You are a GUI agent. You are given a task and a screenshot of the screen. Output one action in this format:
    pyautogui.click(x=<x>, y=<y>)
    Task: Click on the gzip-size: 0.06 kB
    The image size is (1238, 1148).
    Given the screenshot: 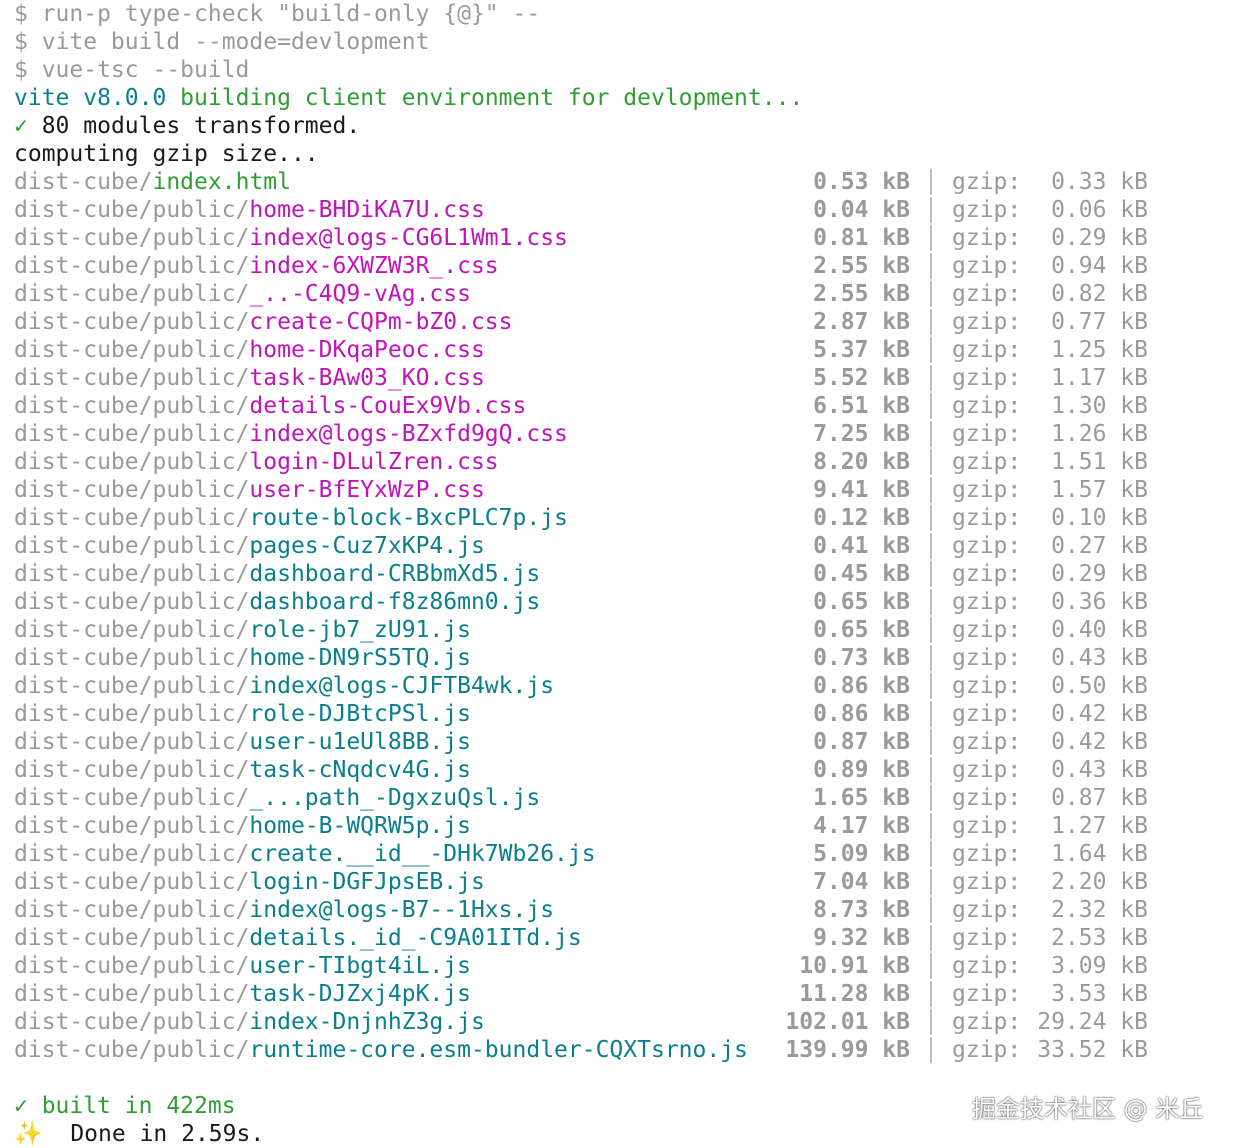 What is the action you would take?
    pyautogui.click(x=1099, y=210)
    